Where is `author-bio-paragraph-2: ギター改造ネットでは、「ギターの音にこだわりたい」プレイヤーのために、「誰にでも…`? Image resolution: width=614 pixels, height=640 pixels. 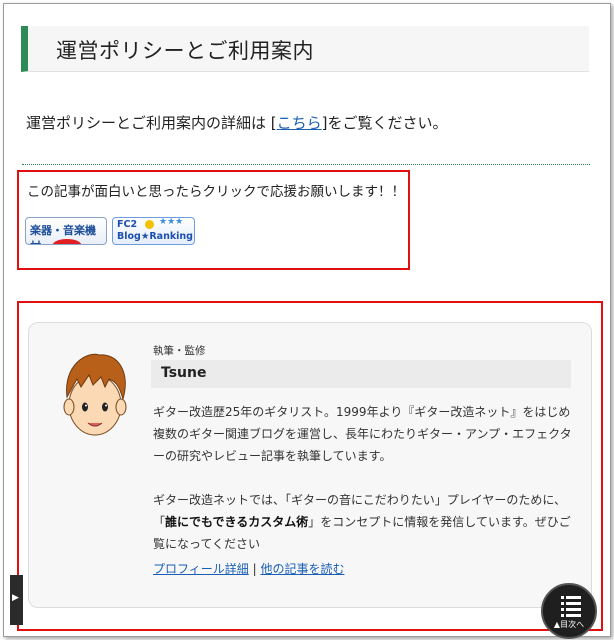
author-bio-paragraph-2: ギター改造ネットでは、「ギターの音にこだわりたい」プレイヤーのために、「誰にでも… is located at coordinates (363, 522).